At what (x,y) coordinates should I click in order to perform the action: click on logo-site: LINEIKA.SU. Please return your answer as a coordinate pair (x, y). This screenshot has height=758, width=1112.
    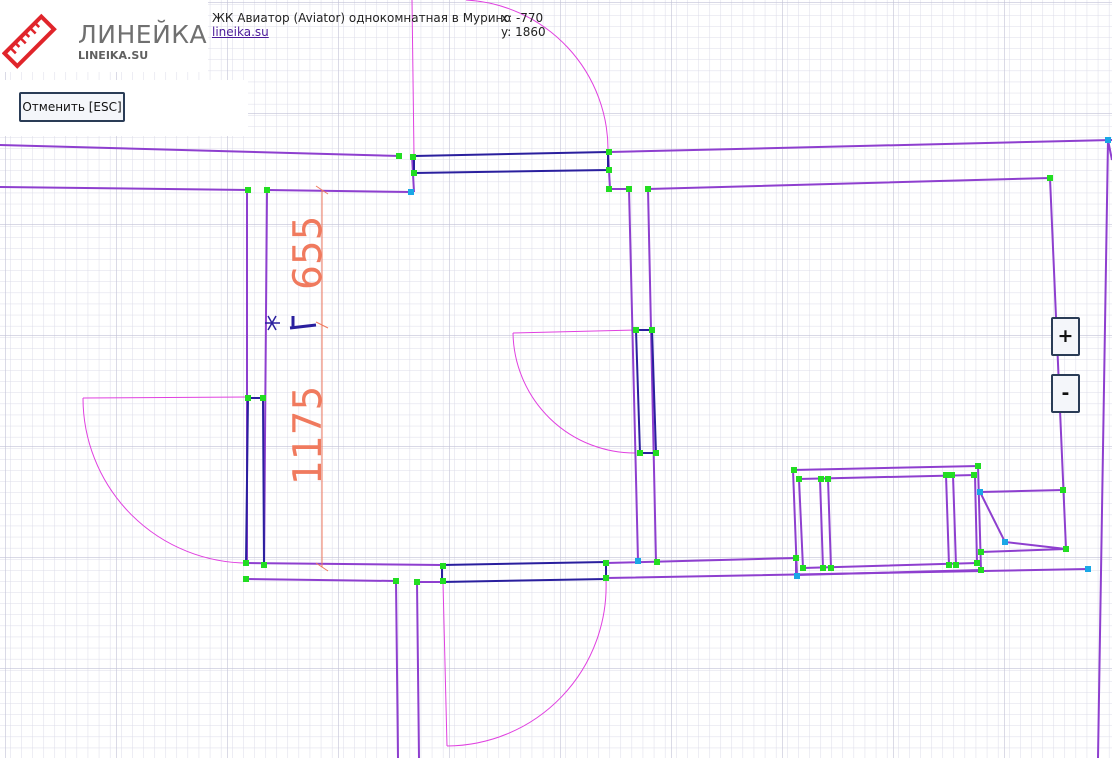
    Looking at the image, I should click on (113, 55).